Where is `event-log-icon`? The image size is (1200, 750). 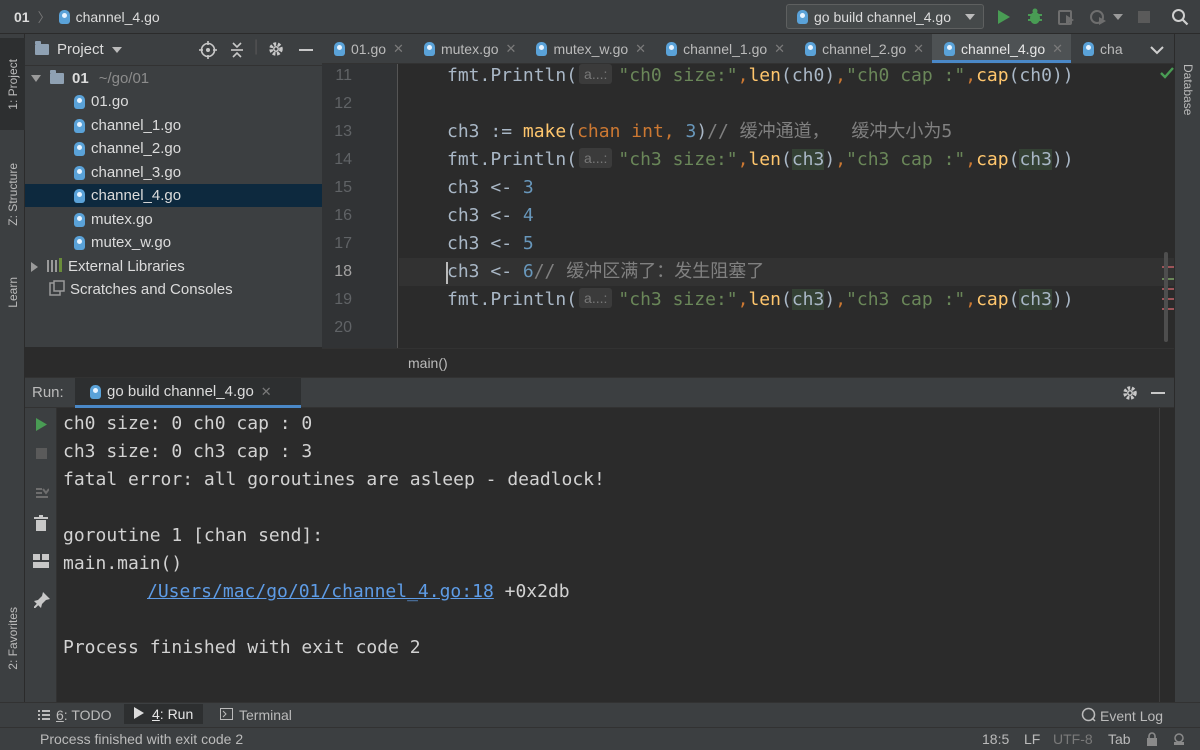
event-log-icon is located at coordinates (1088, 716).